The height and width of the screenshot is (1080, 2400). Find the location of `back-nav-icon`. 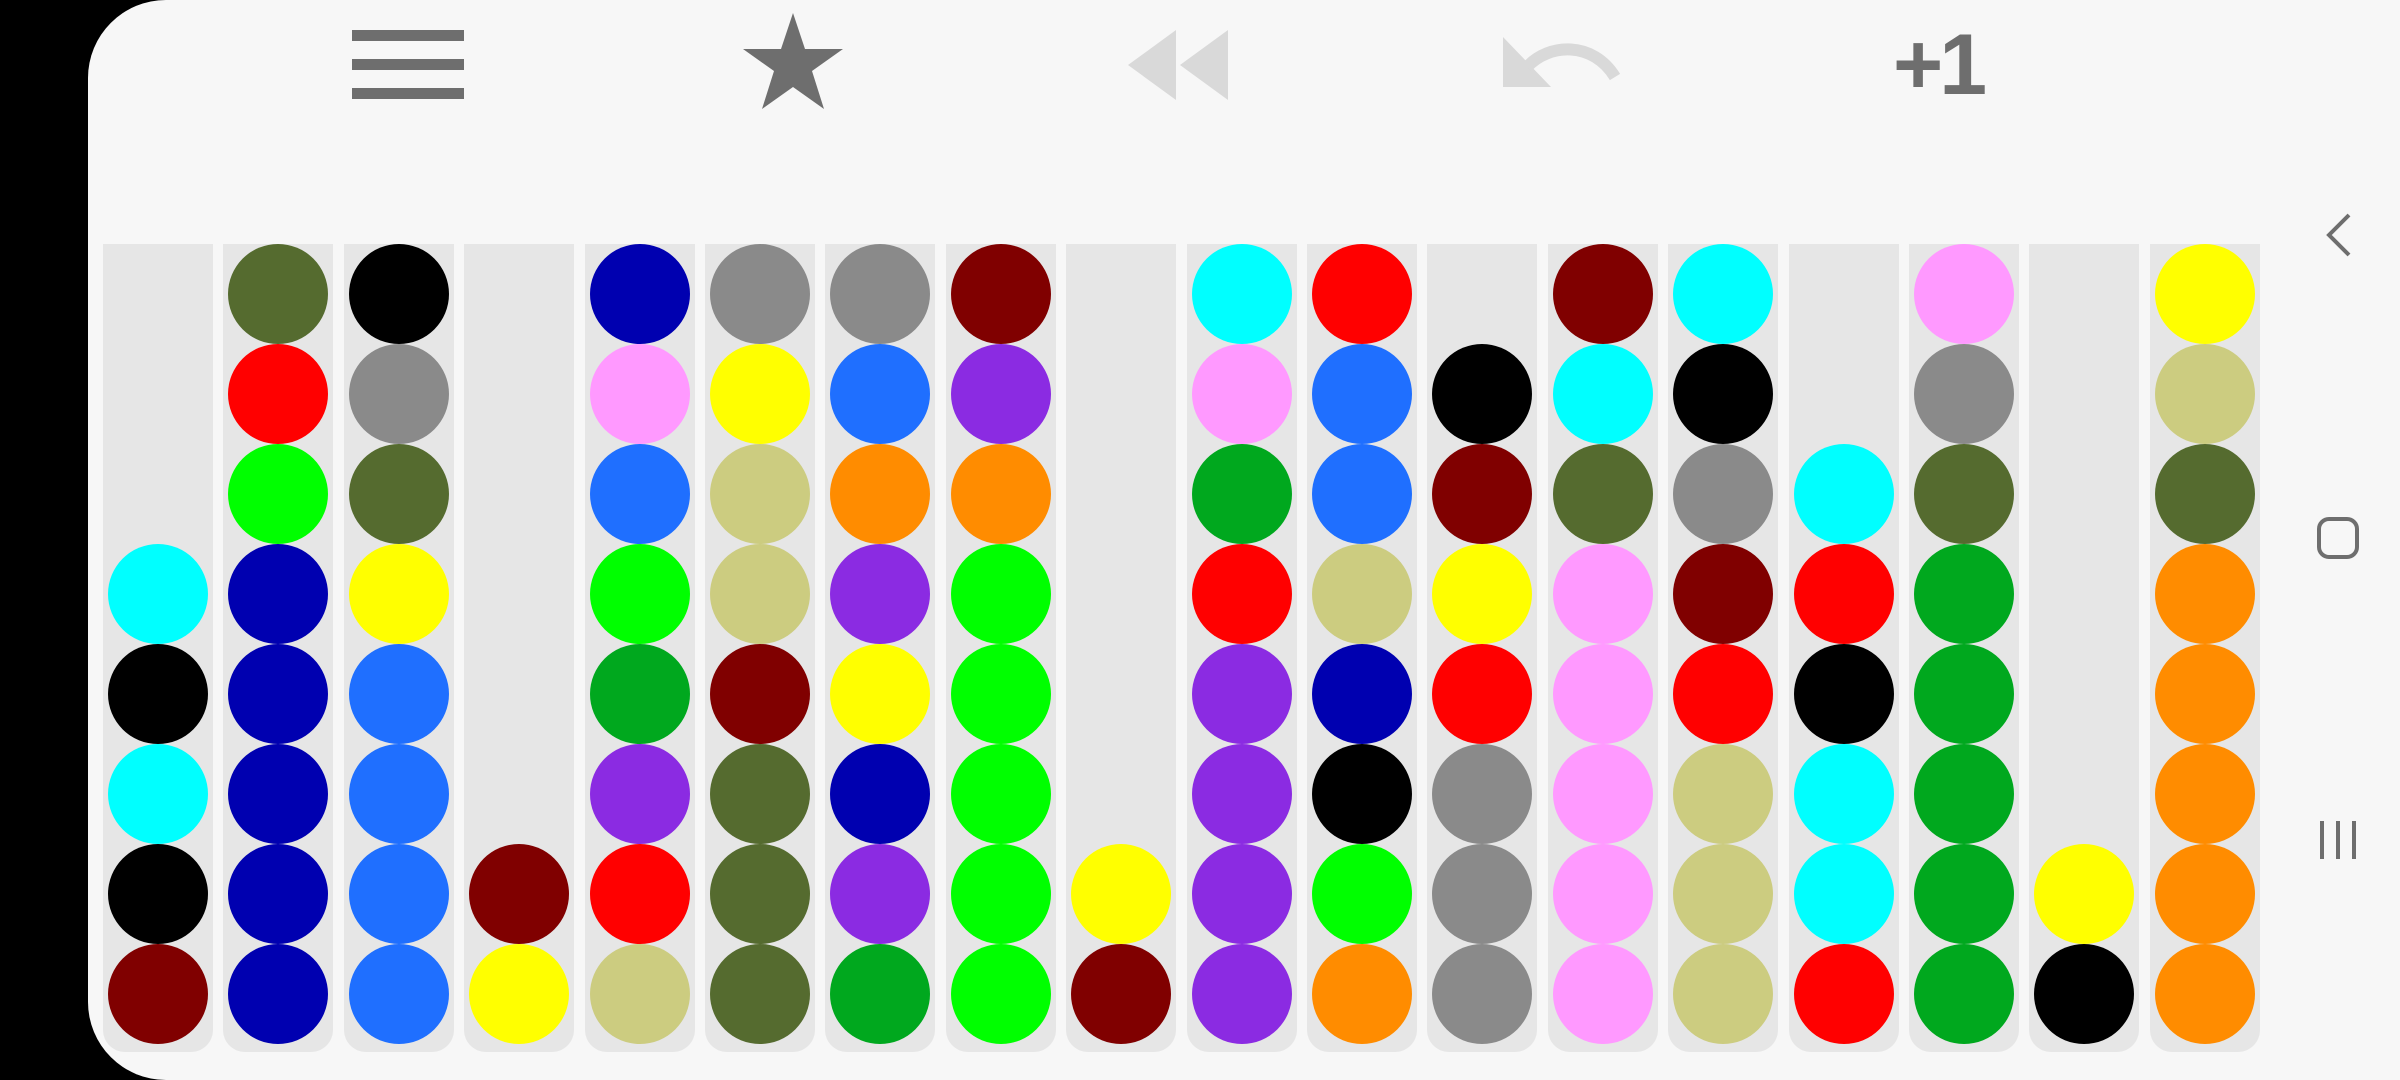

back-nav-icon is located at coordinates (2337, 235).